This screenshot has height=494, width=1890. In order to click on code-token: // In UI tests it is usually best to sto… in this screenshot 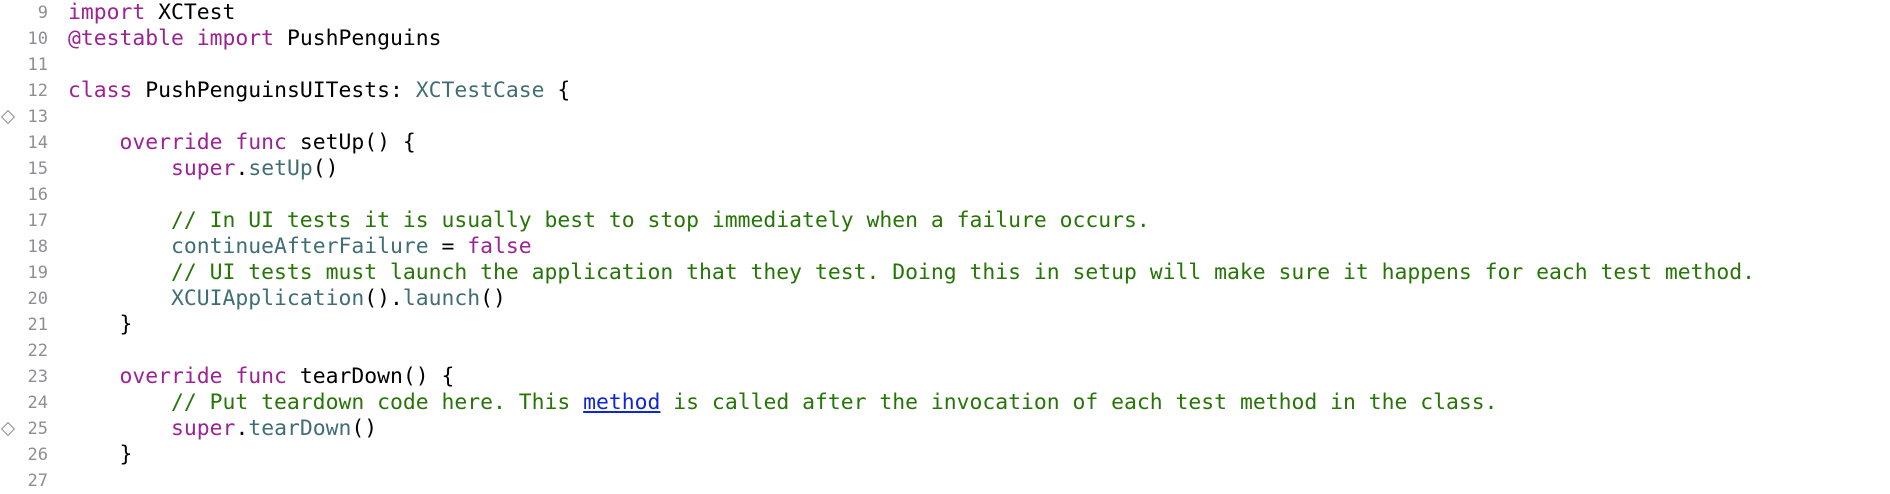, I will do `click(609, 220)`.